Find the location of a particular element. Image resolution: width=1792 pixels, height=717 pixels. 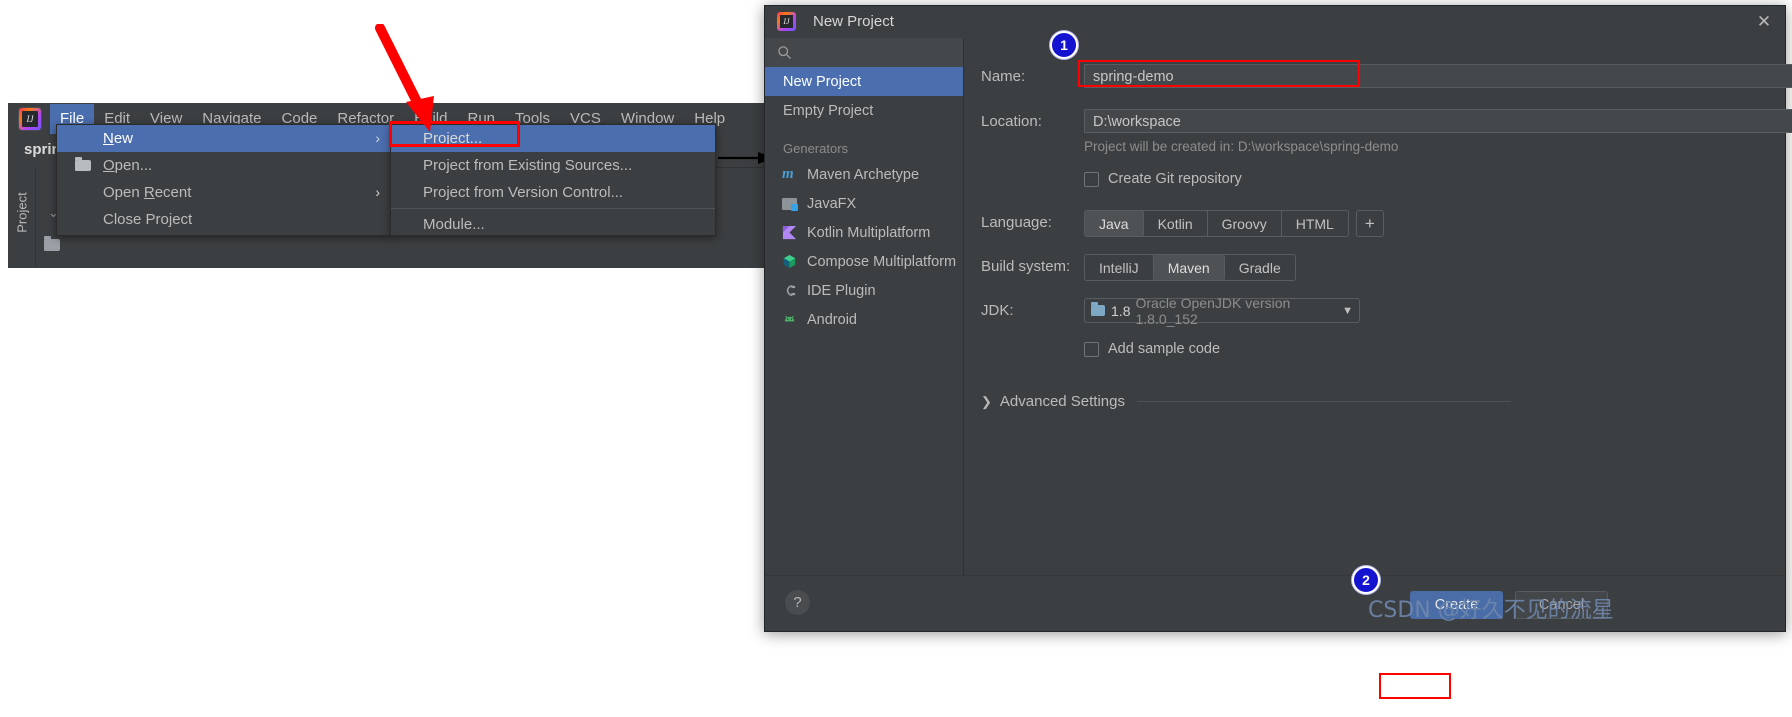

generator-label: Android is located at coordinates (832, 319).